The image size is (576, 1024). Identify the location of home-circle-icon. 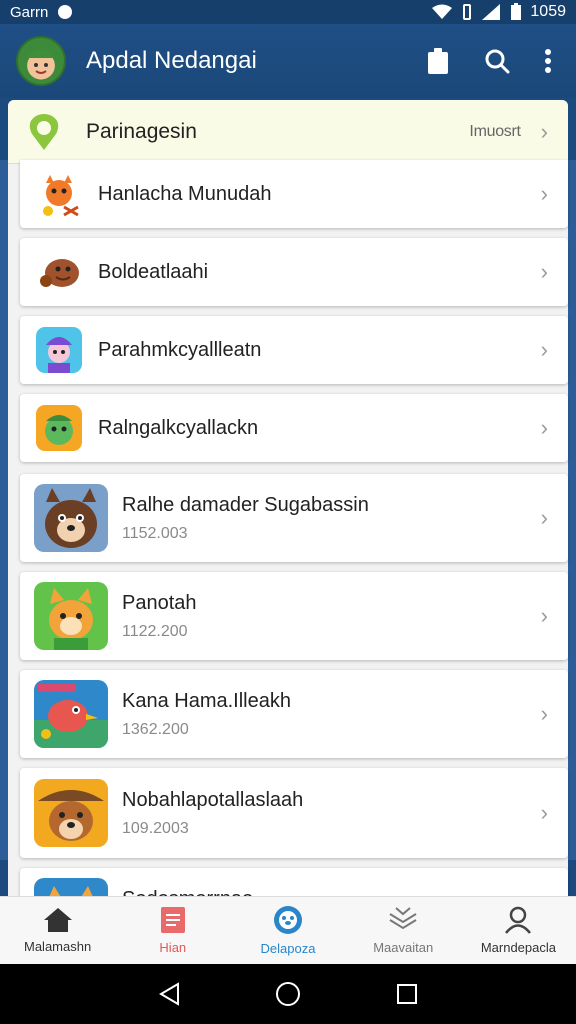
(288, 994).